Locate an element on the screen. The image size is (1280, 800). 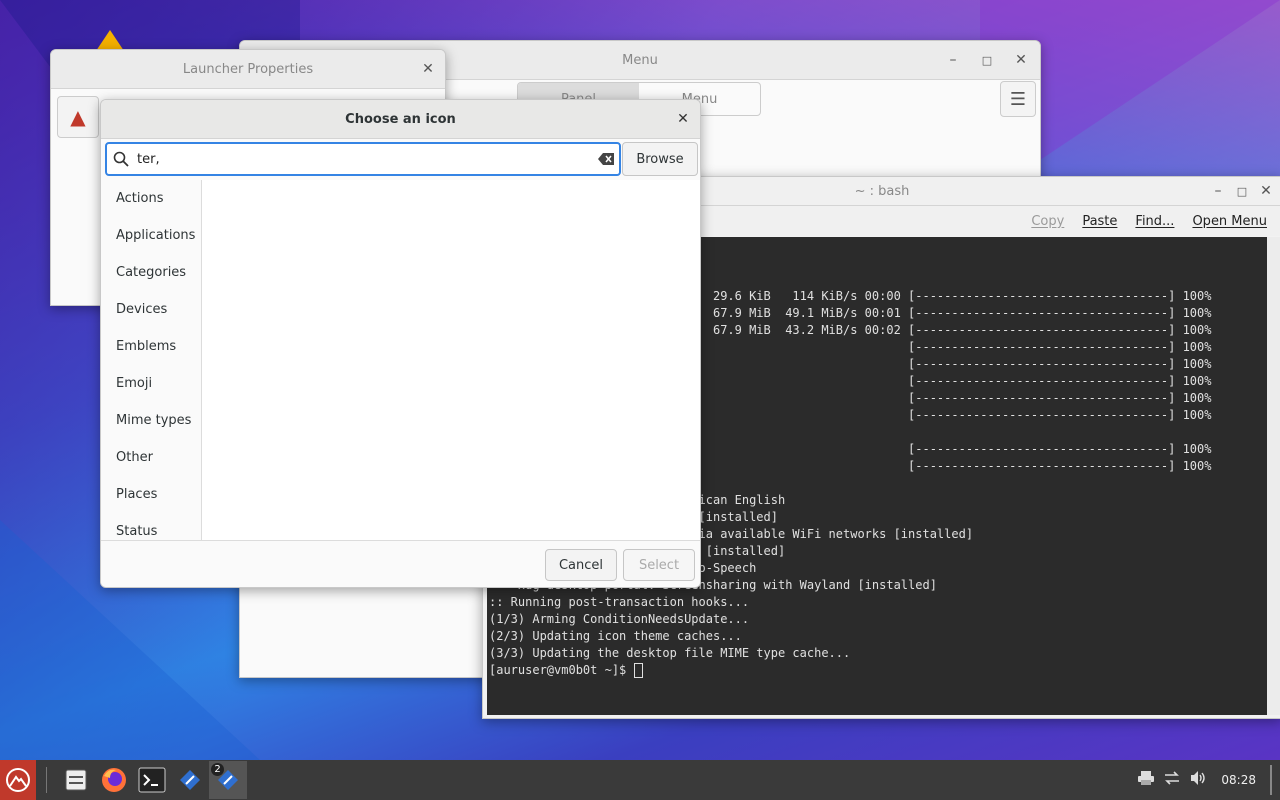
clear-icon is located at coordinates (606, 159).